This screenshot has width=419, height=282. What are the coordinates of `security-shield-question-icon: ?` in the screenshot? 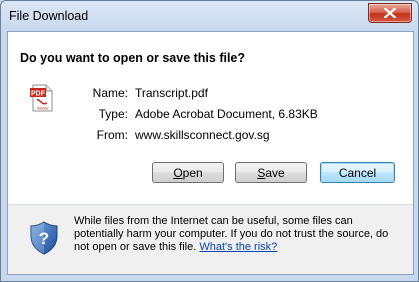 It's located at (44, 238).